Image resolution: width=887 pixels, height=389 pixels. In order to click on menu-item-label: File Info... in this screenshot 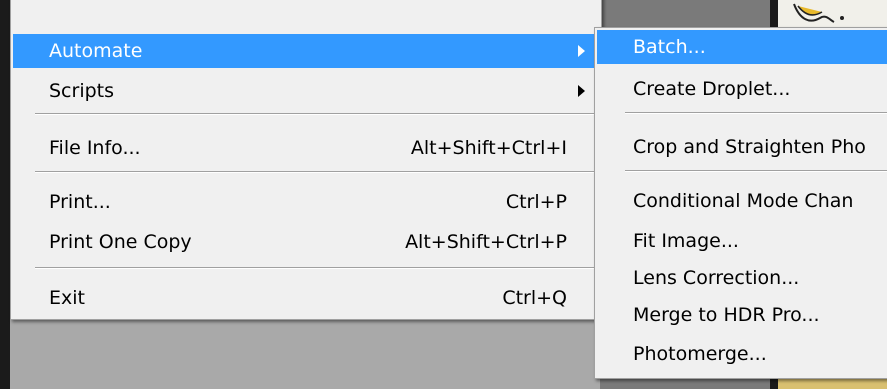, I will do `click(95, 148)`.